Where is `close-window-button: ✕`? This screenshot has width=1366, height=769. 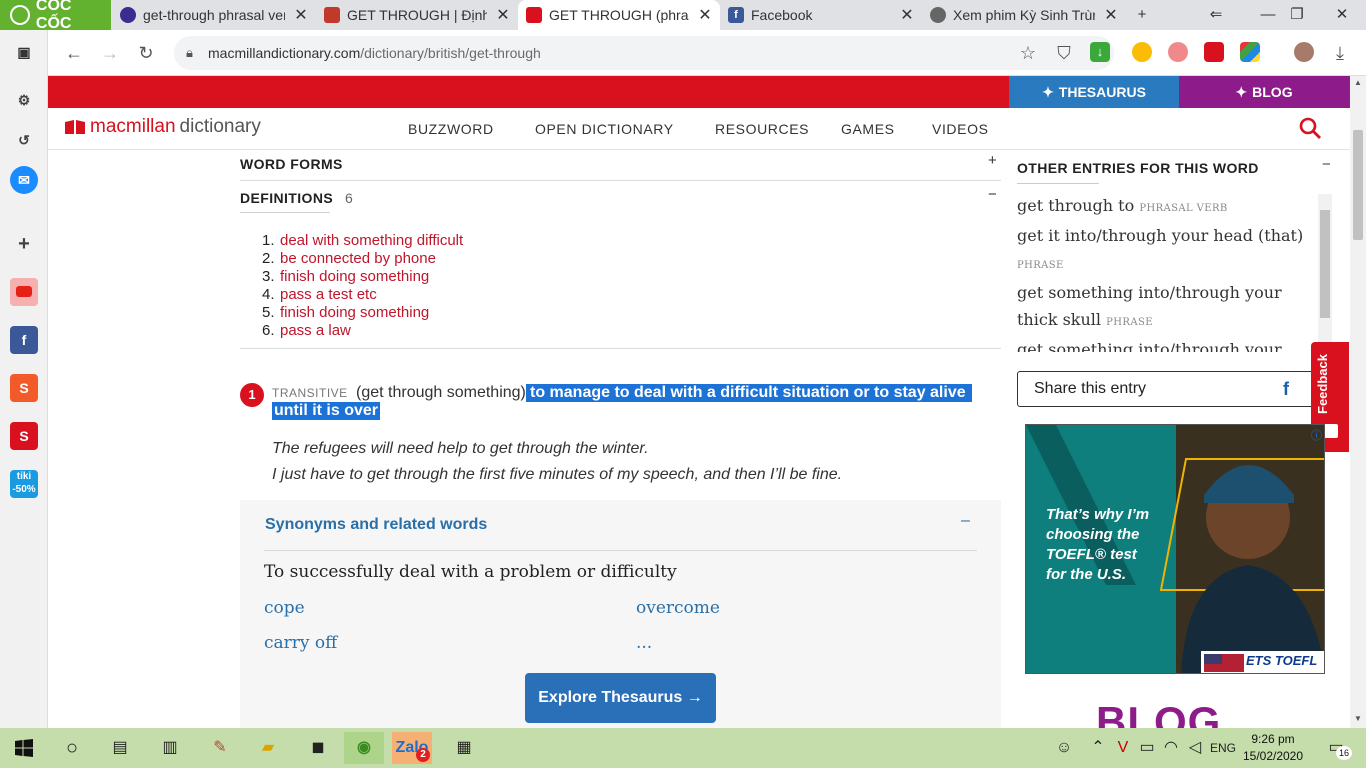
close-window-button: ✕ is located at coordinates (1342, 15).